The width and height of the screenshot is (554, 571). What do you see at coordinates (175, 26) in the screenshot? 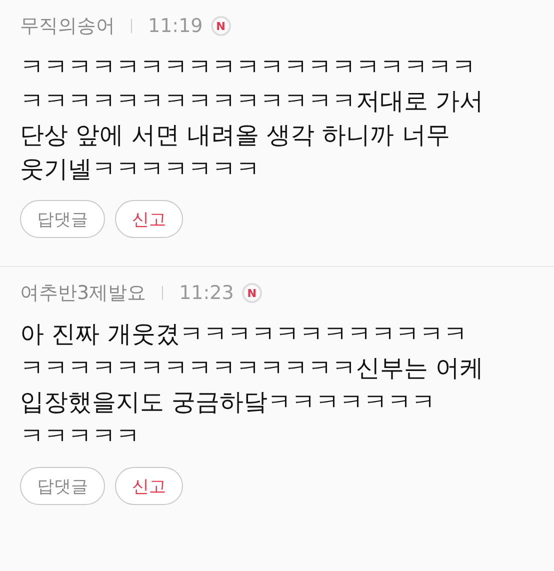
I see `comment-time: 11:19` at bounding box center [175, 26].